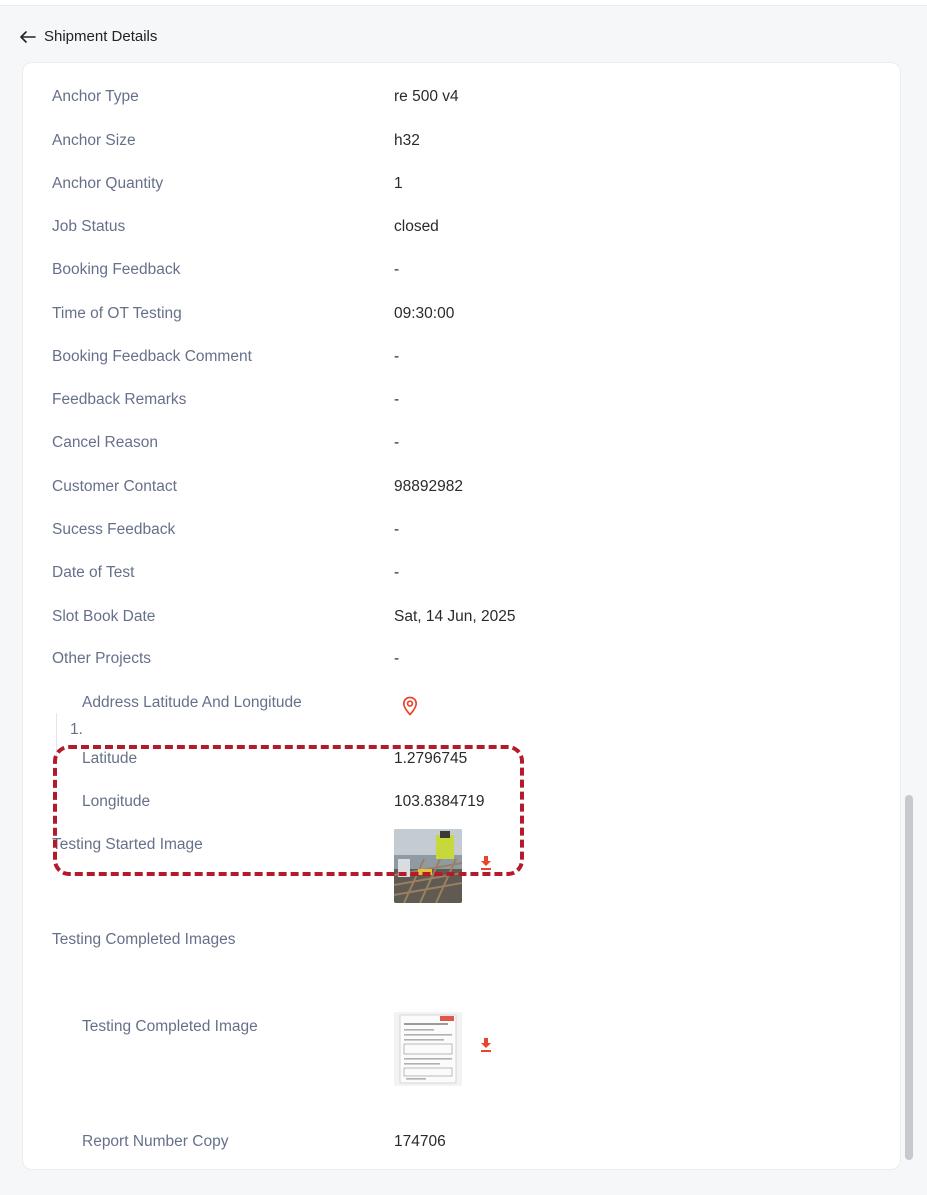 Image resolution: width=927 pixels, height=1195 pixels. What do you see at coordinates (94, 140) in the screenshot?
I see `field-label: Anchor Size` at bounding box center [94, 140].